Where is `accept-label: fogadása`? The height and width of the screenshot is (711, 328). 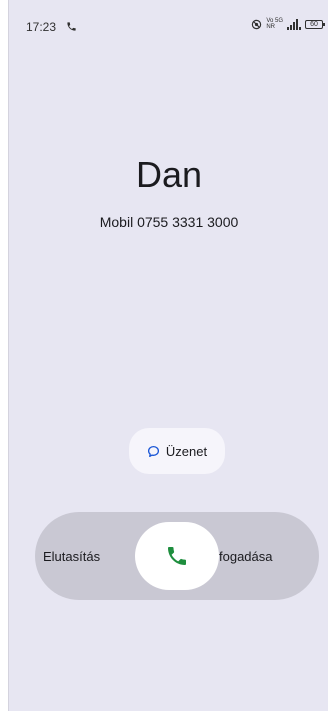
accept-label: fogadása is located at coordinates (246, 556).